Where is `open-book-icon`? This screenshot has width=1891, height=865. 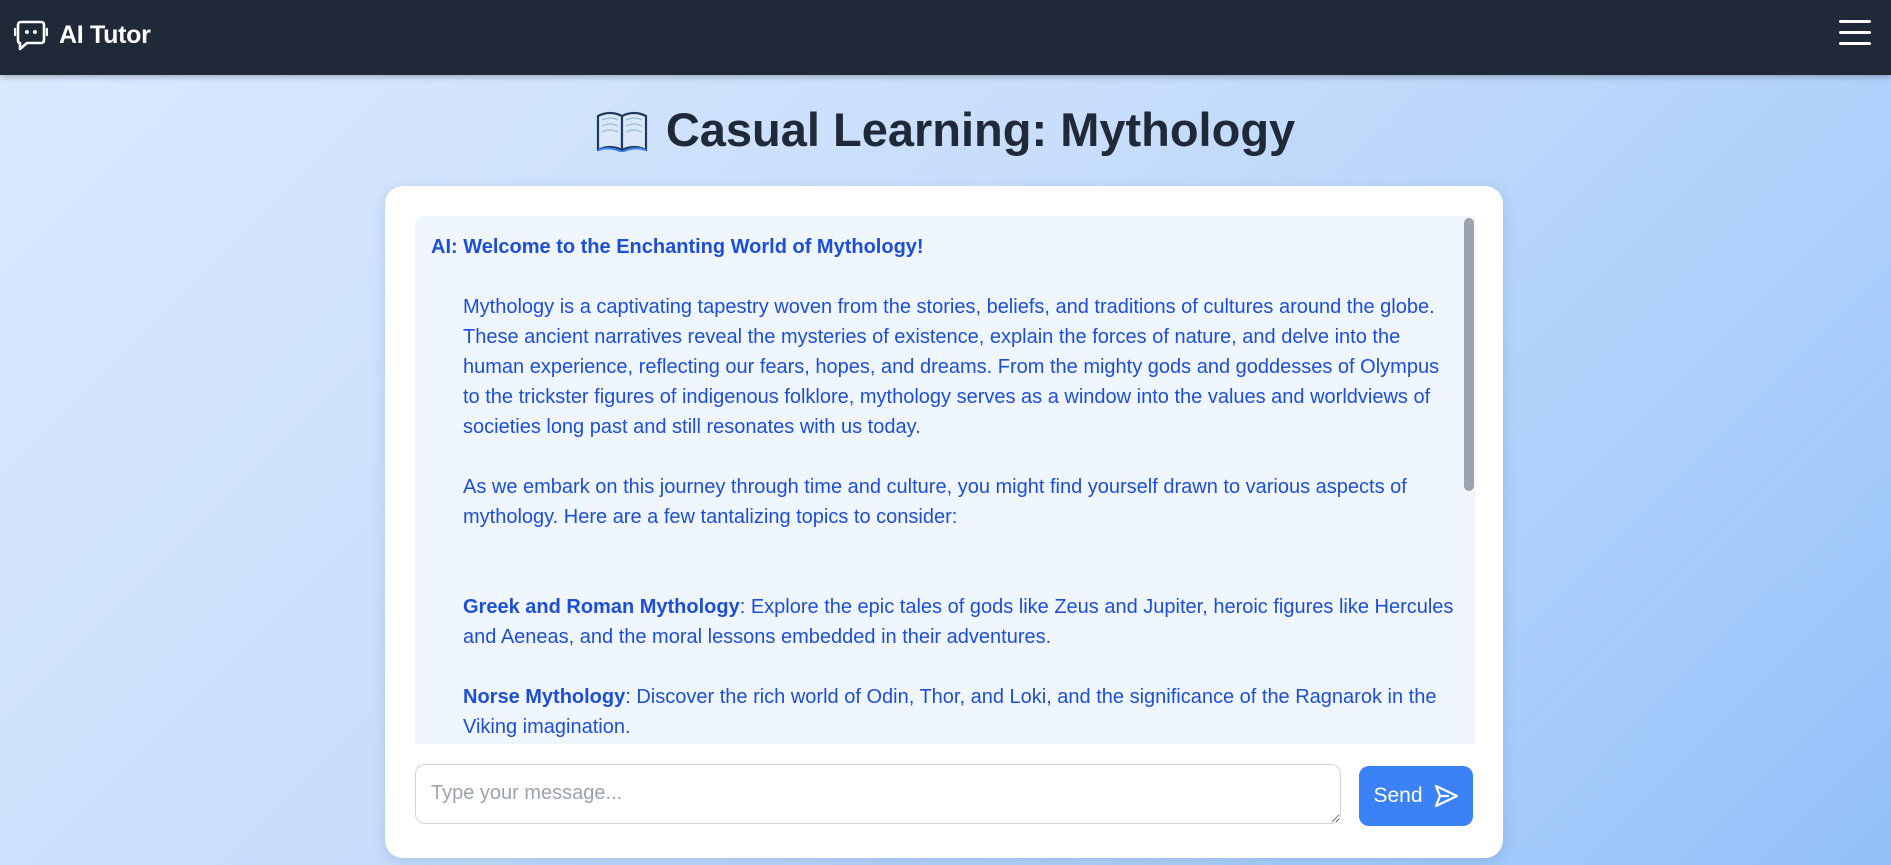
open-book-icon is located at coordinates (621, 131).